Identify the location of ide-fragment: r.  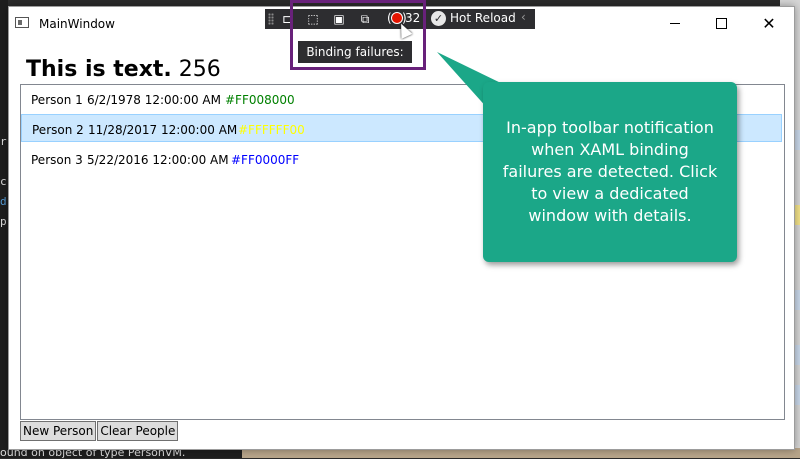
(3, 141).